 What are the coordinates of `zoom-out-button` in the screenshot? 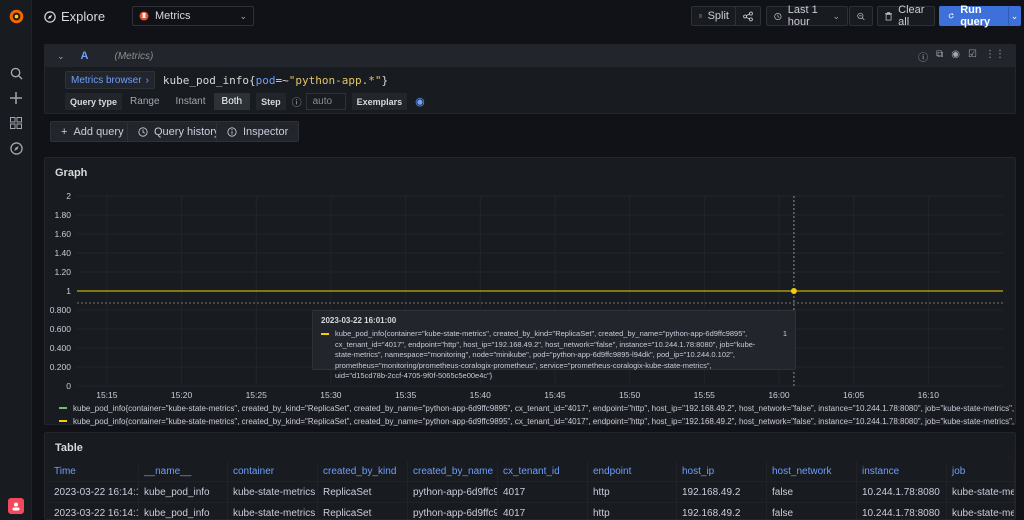 It's located at (861, 16).